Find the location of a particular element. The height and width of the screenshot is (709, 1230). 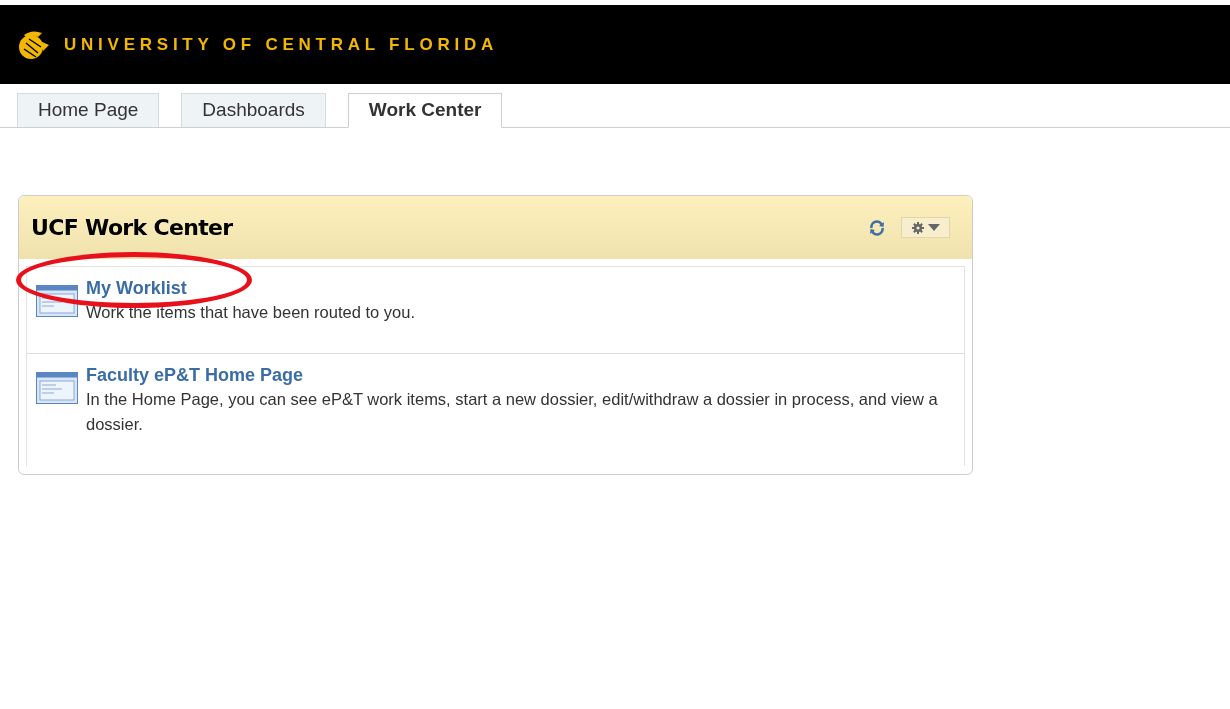

refresh-icon is located at coordinates (877, 227).